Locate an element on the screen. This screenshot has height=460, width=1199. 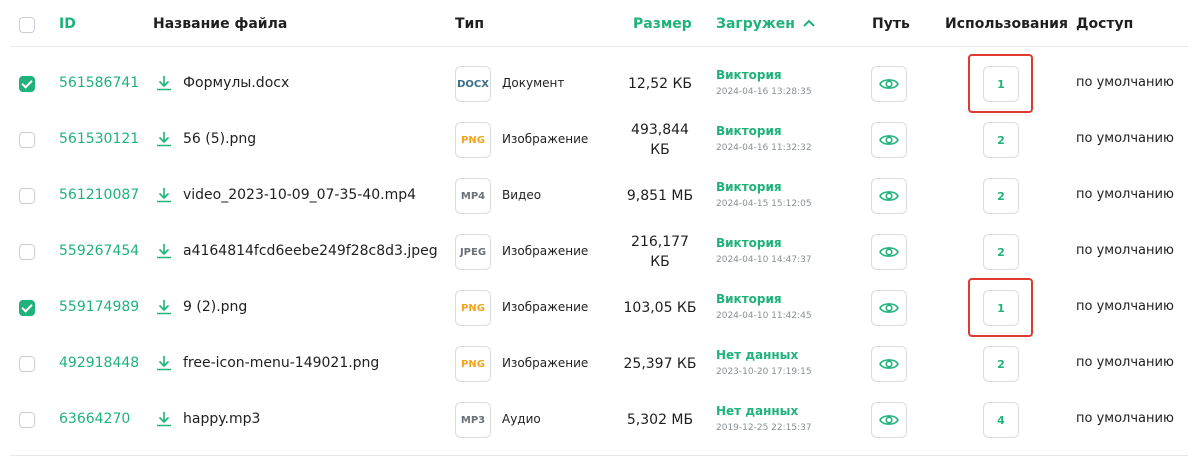
file-type-badge: MP4 is located at coordinates (473, 196).